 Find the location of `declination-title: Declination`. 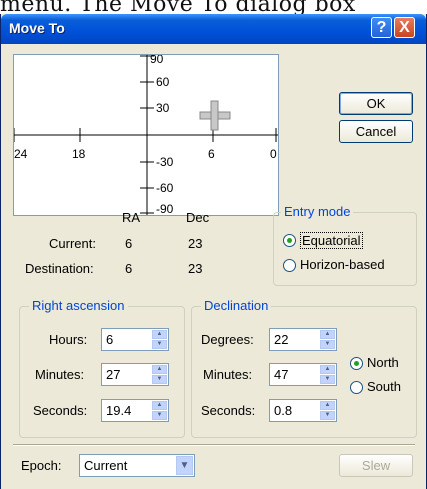

declination-title: Declination is located at coordinates (236, 305).